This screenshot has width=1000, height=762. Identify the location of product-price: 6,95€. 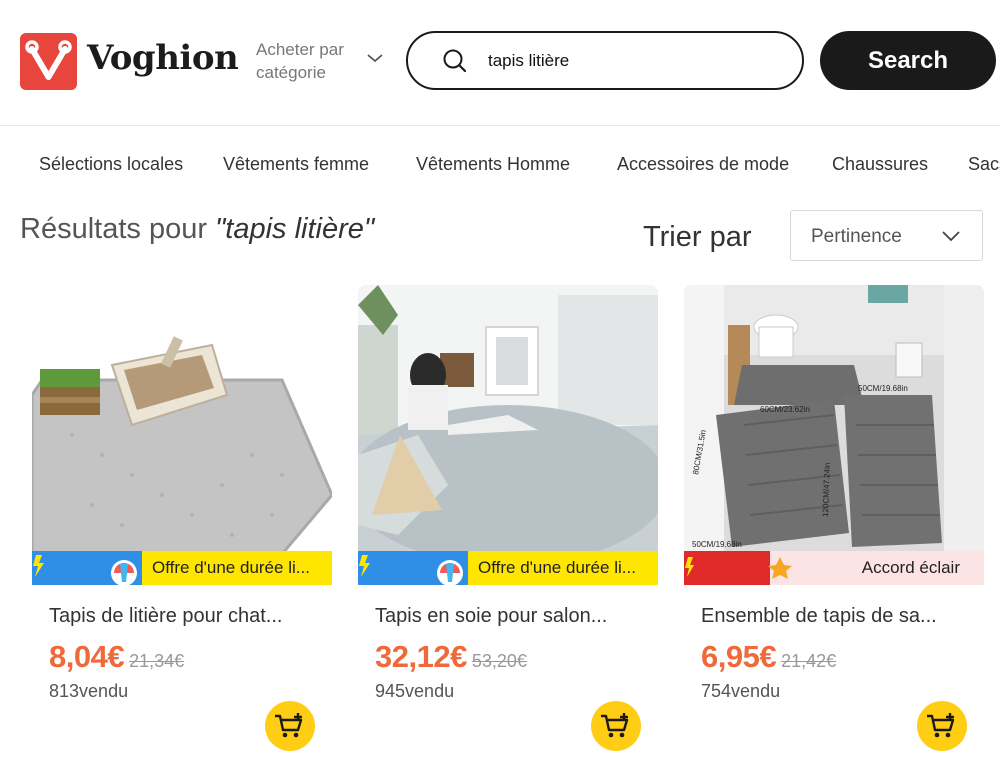
(739, 656).